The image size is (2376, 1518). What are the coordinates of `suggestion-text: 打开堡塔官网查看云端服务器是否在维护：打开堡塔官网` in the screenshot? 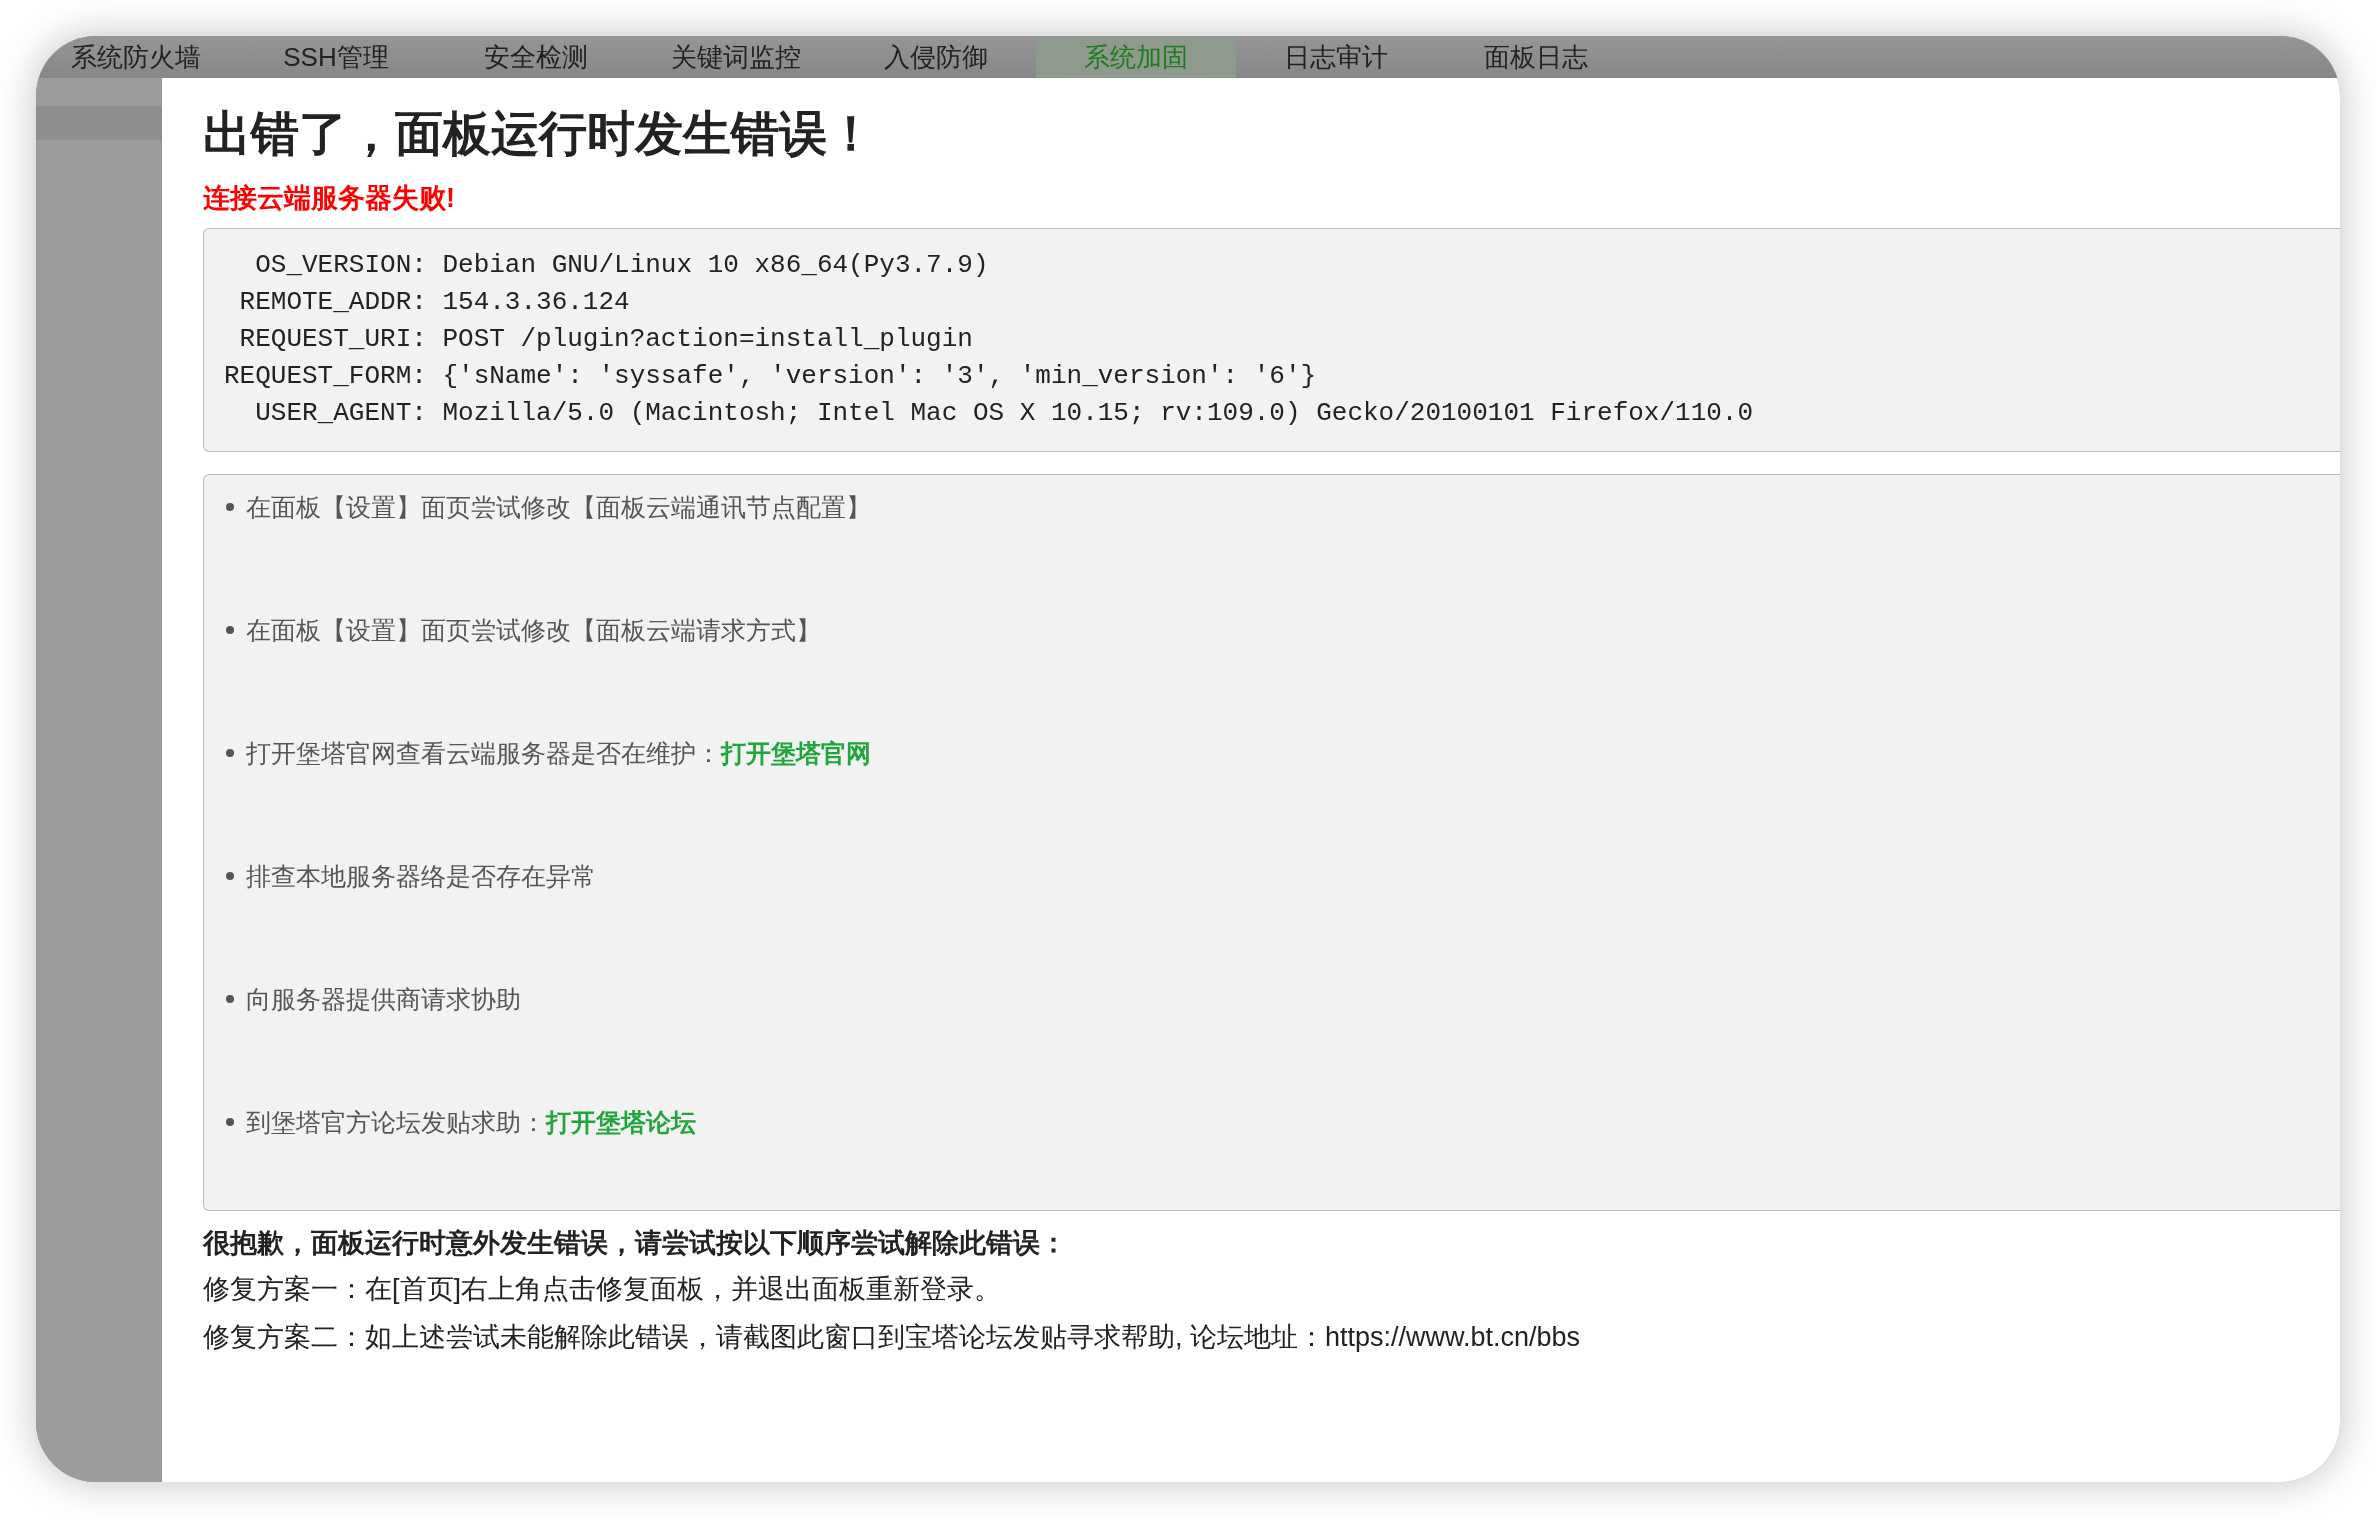 It's located at (558, 753).